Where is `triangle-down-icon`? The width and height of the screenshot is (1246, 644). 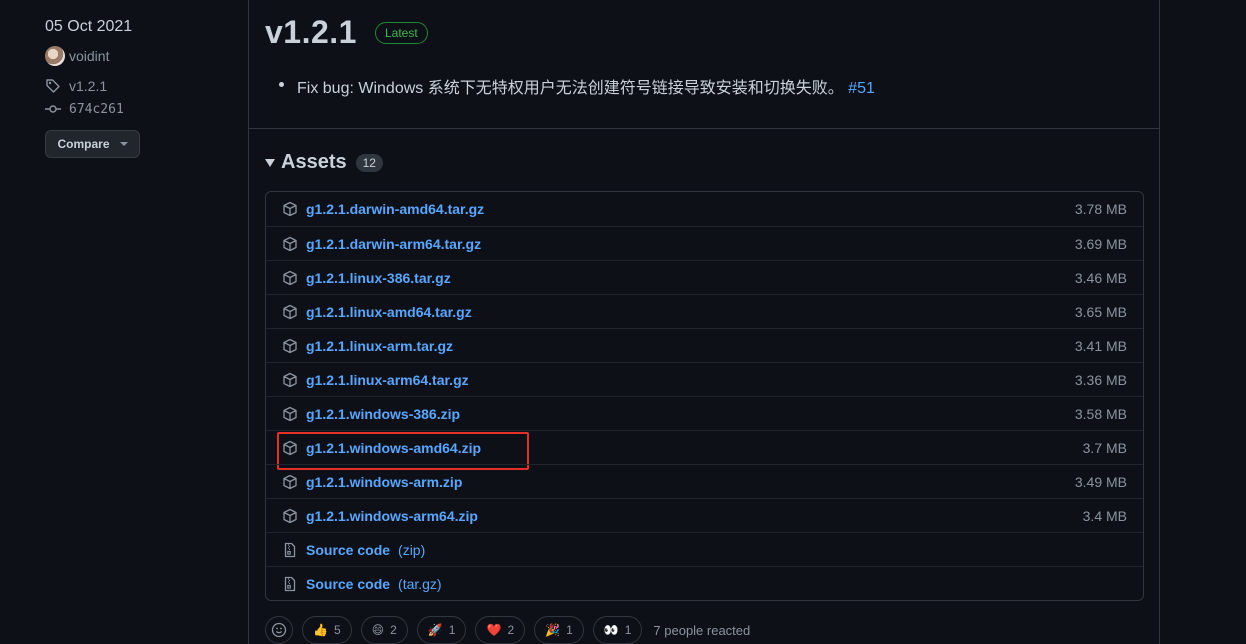 triangle-down-icon is located at coordinates (270, 162).